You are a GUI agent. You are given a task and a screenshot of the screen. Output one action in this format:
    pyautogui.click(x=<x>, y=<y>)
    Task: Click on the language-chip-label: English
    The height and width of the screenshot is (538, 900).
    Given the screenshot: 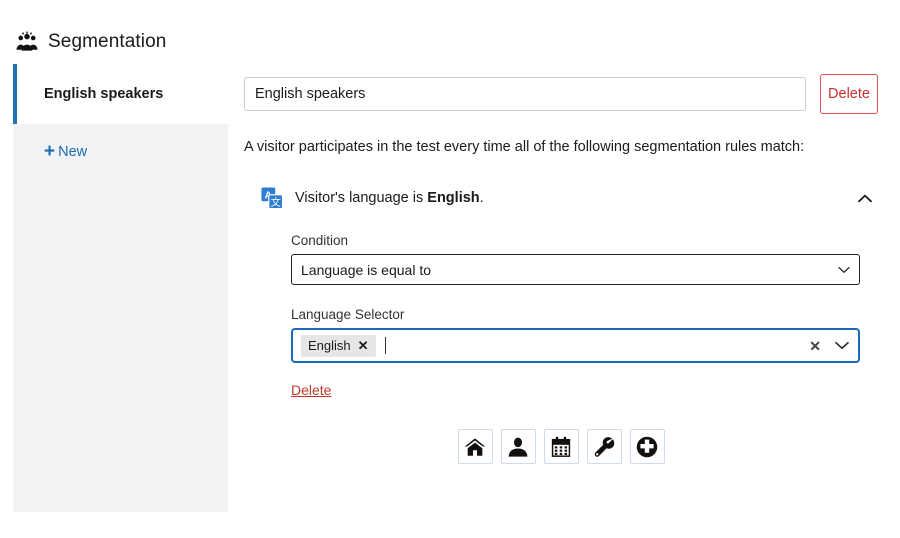 What is the action you would take?
    pyautogui.click(x=329, y=345)
    